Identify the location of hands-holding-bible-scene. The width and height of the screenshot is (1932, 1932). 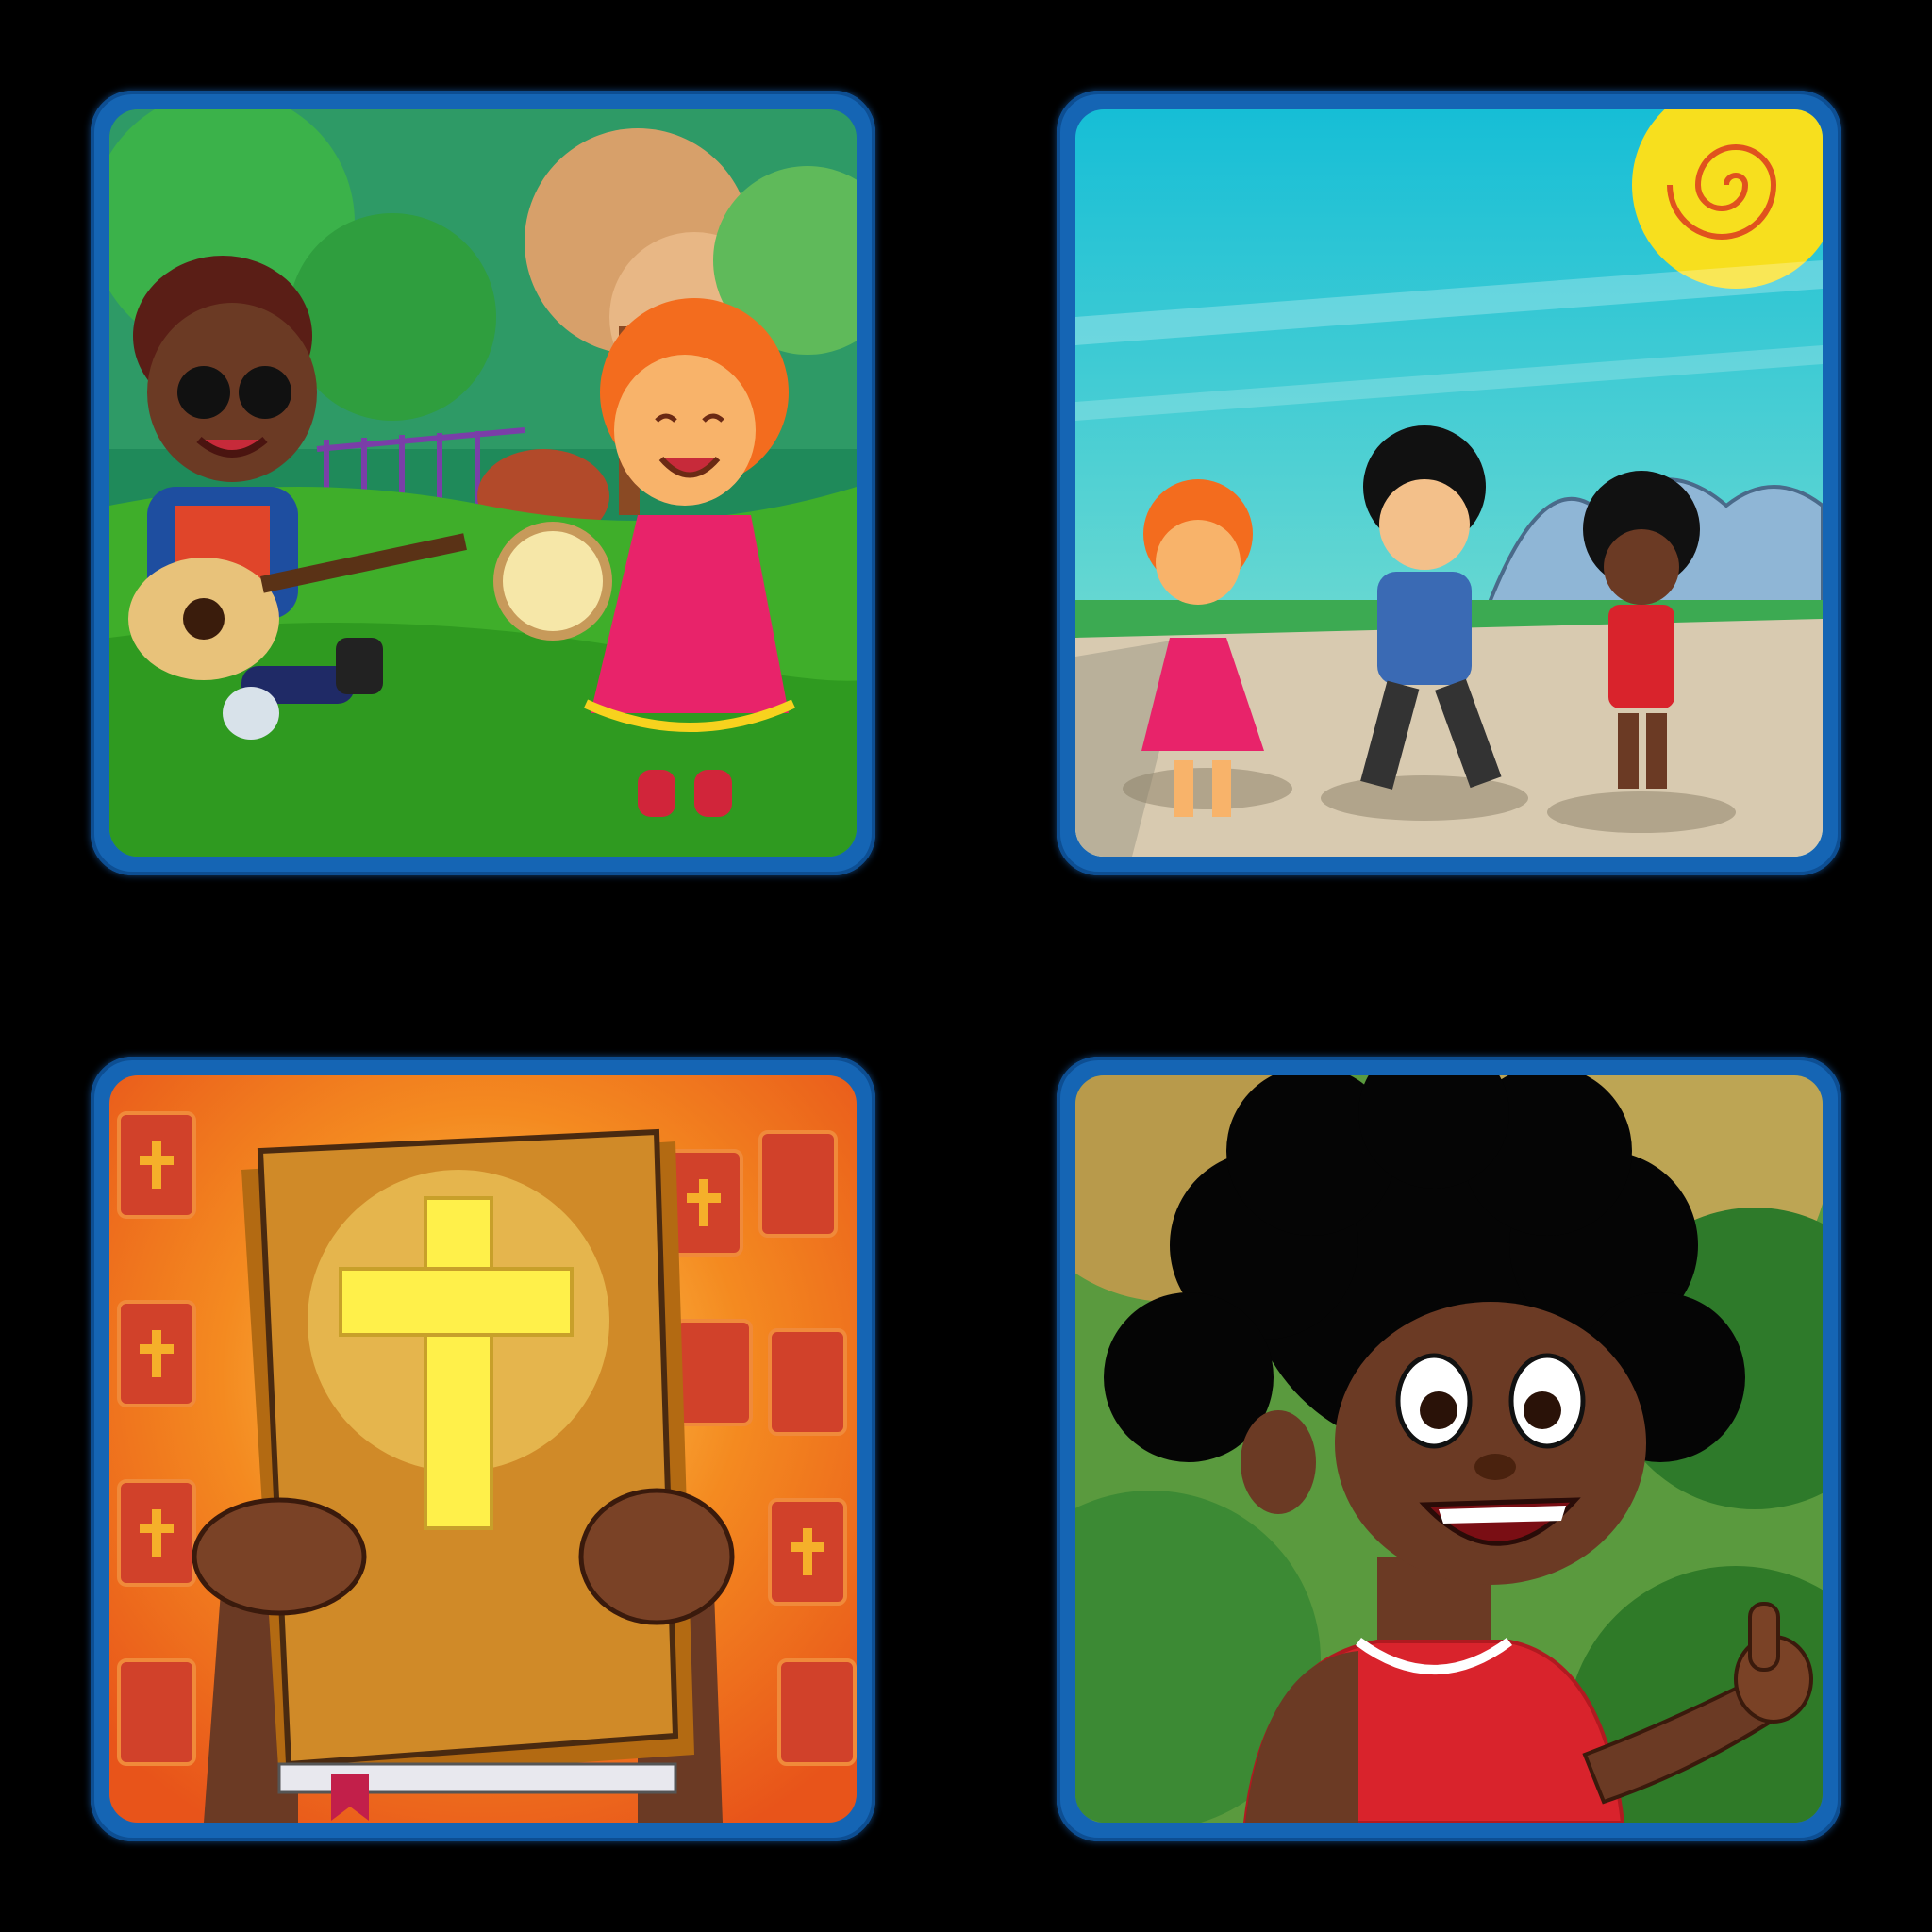
(483, 1449).